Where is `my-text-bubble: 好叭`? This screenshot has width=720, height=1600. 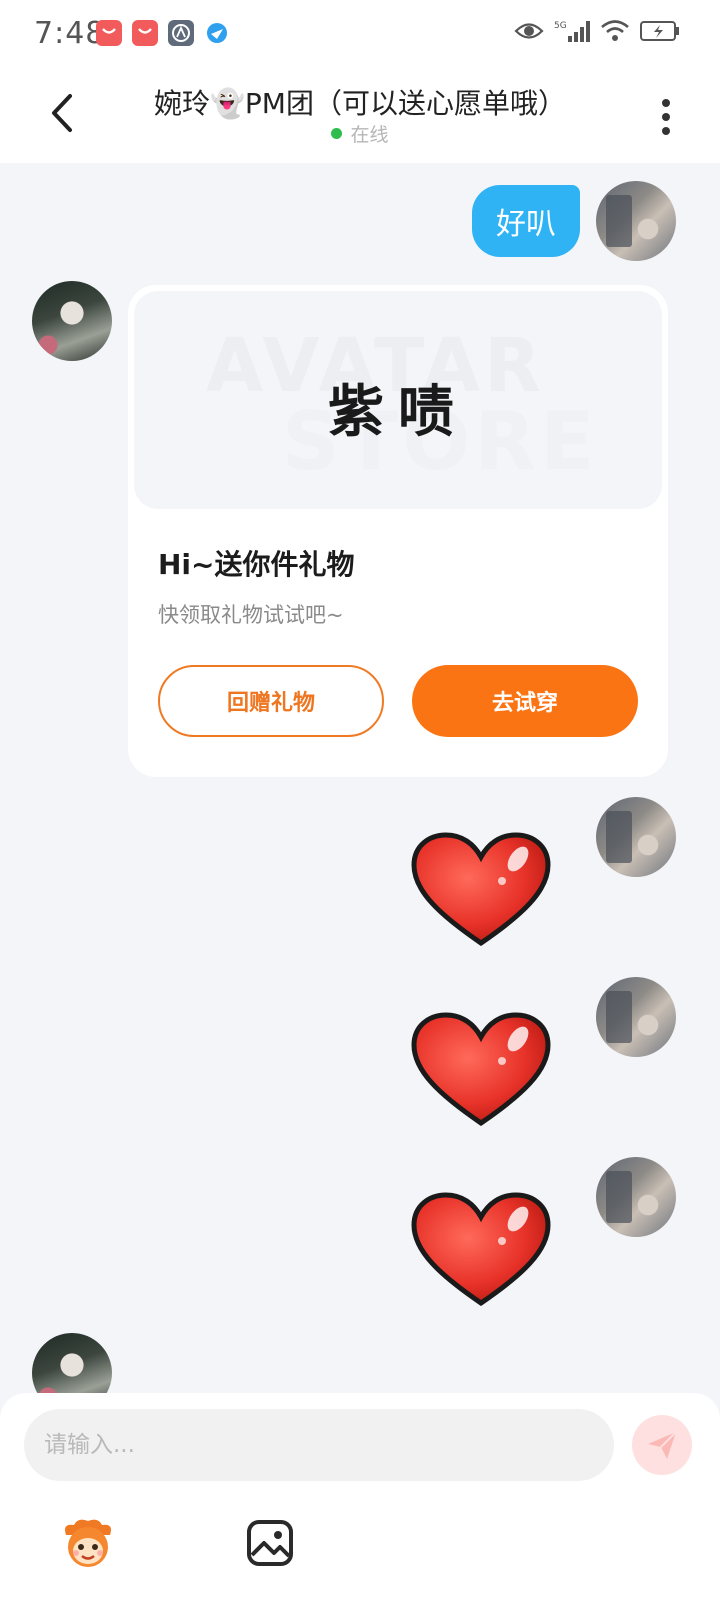 my-text-bubble: 好叭 is located at coordinates (526, 221).